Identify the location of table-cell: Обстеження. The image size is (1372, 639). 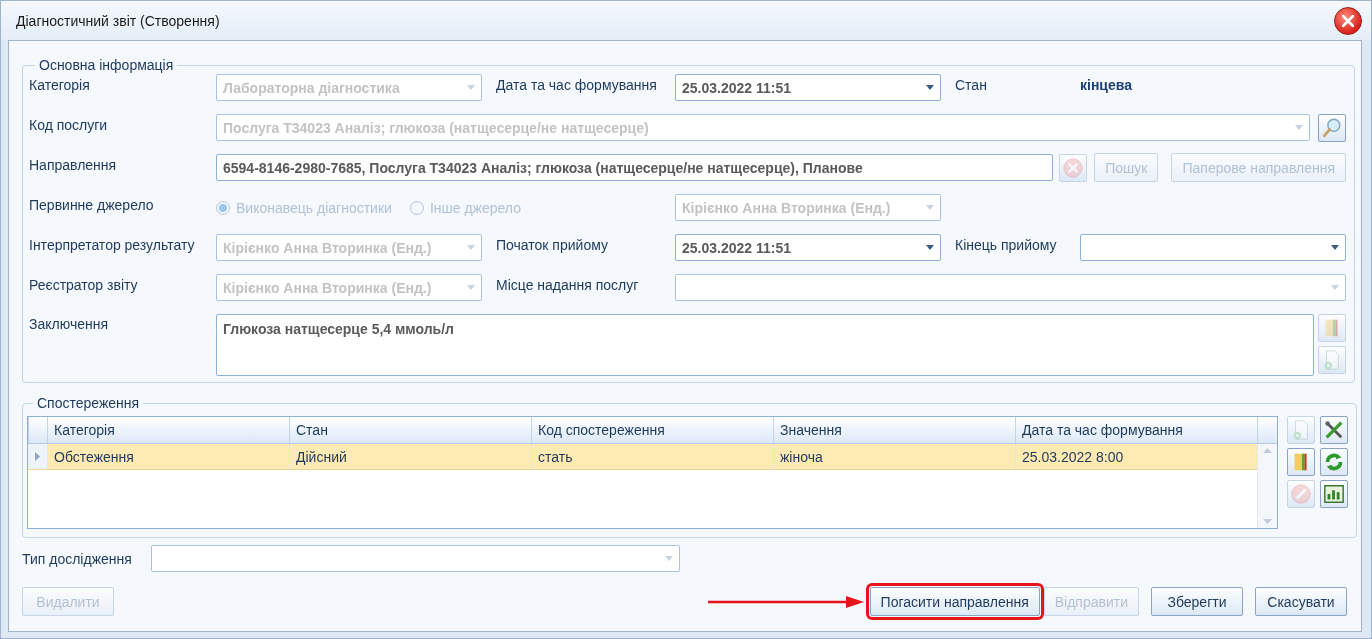
(168, 456).